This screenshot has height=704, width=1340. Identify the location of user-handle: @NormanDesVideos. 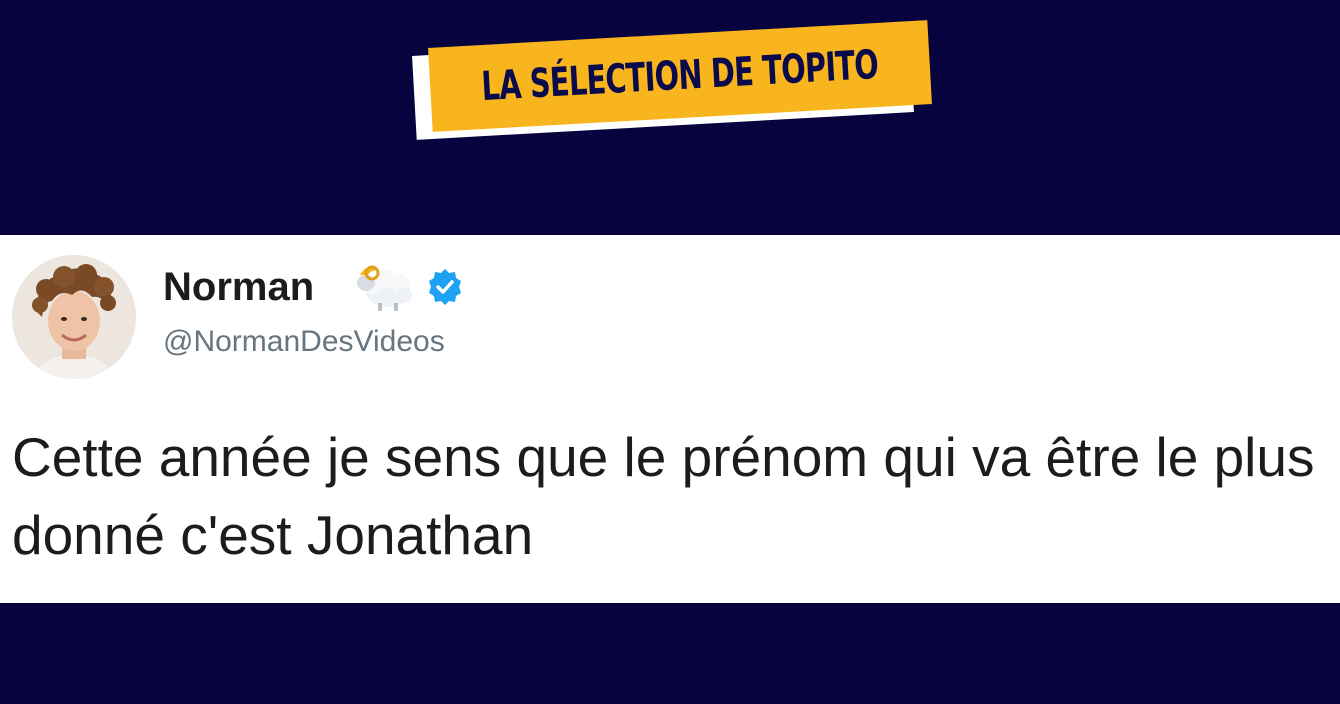
(304, 342).